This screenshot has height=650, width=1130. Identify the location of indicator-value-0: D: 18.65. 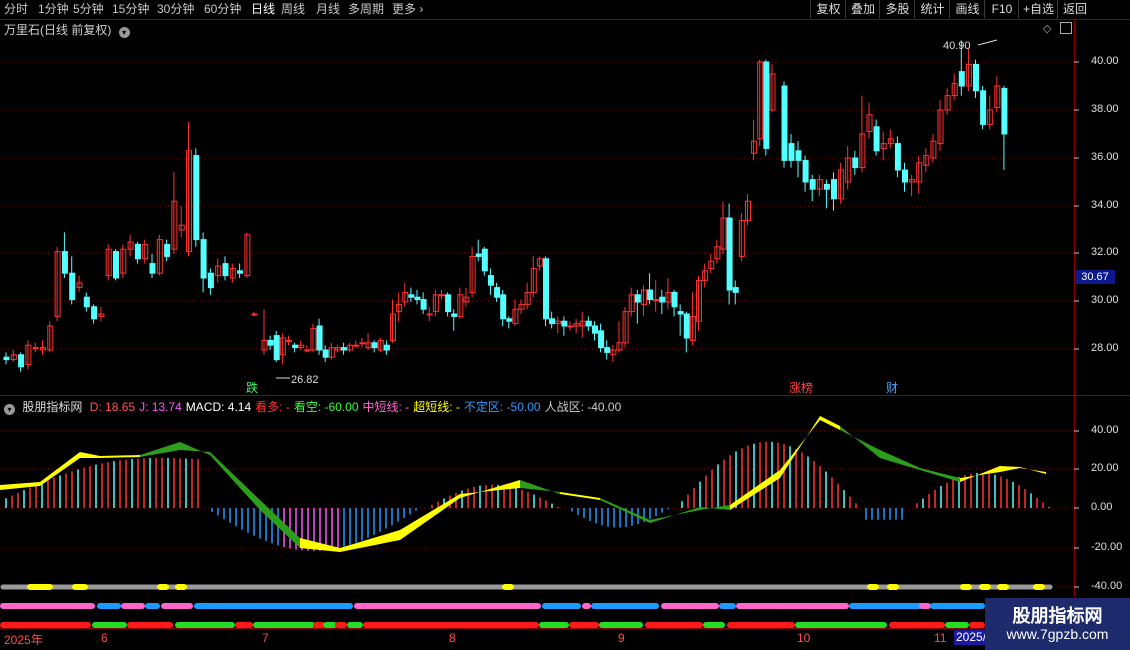
(112, 407).